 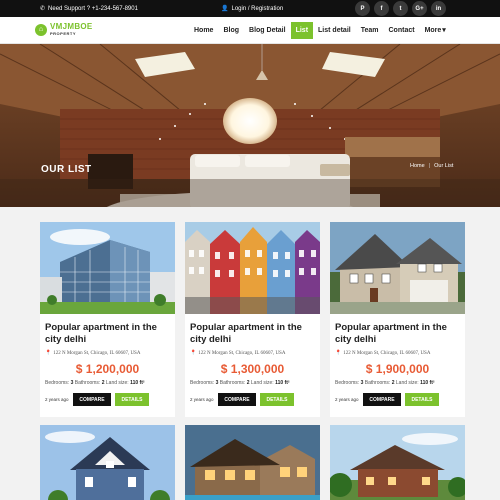 What do you see at coordinates (71, 26) in the screenshot?
I see `logo-brand: VMJMBOE` at bounding box center [71, 26].